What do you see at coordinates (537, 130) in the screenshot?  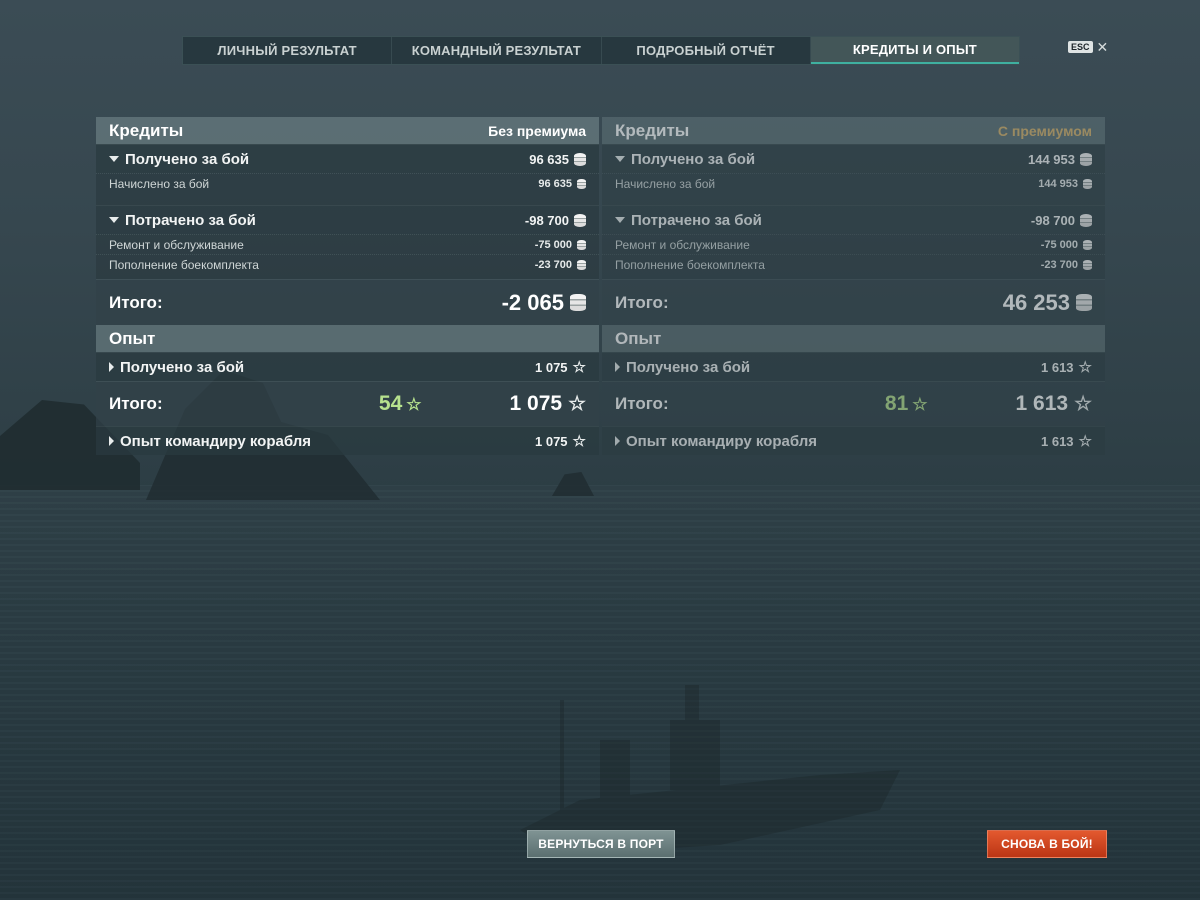 I see `account-mode-label: Без премиума` at bounding box center [537, 130].